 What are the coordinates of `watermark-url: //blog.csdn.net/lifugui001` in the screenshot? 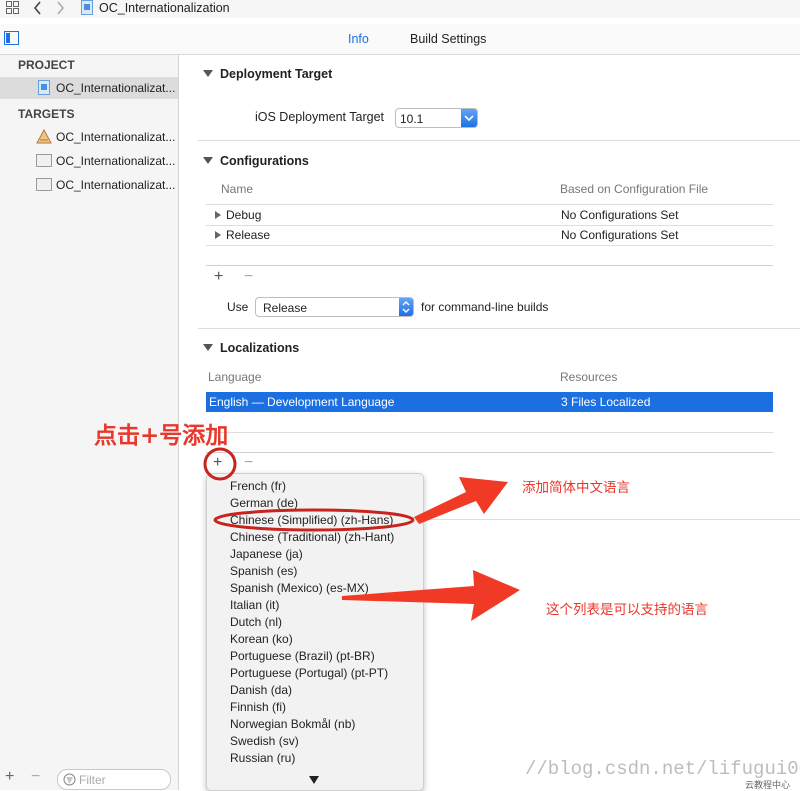 It's located at (662, 769).